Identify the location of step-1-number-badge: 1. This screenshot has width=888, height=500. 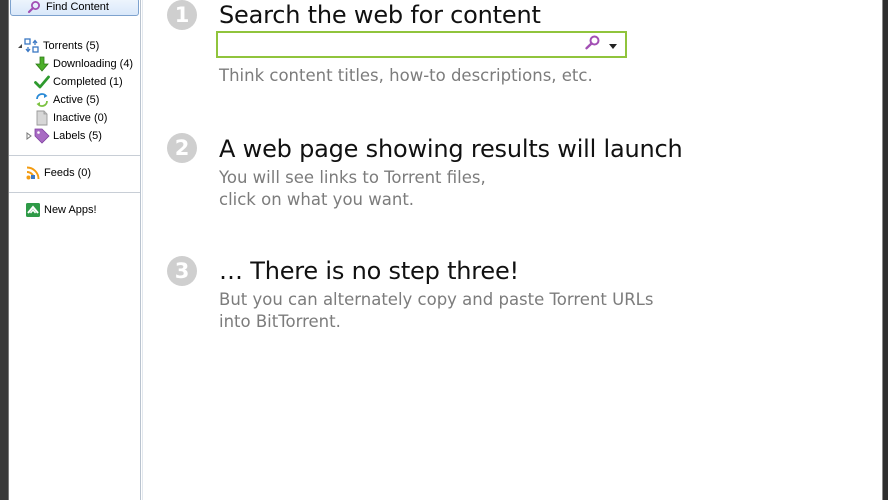
(182, 15).